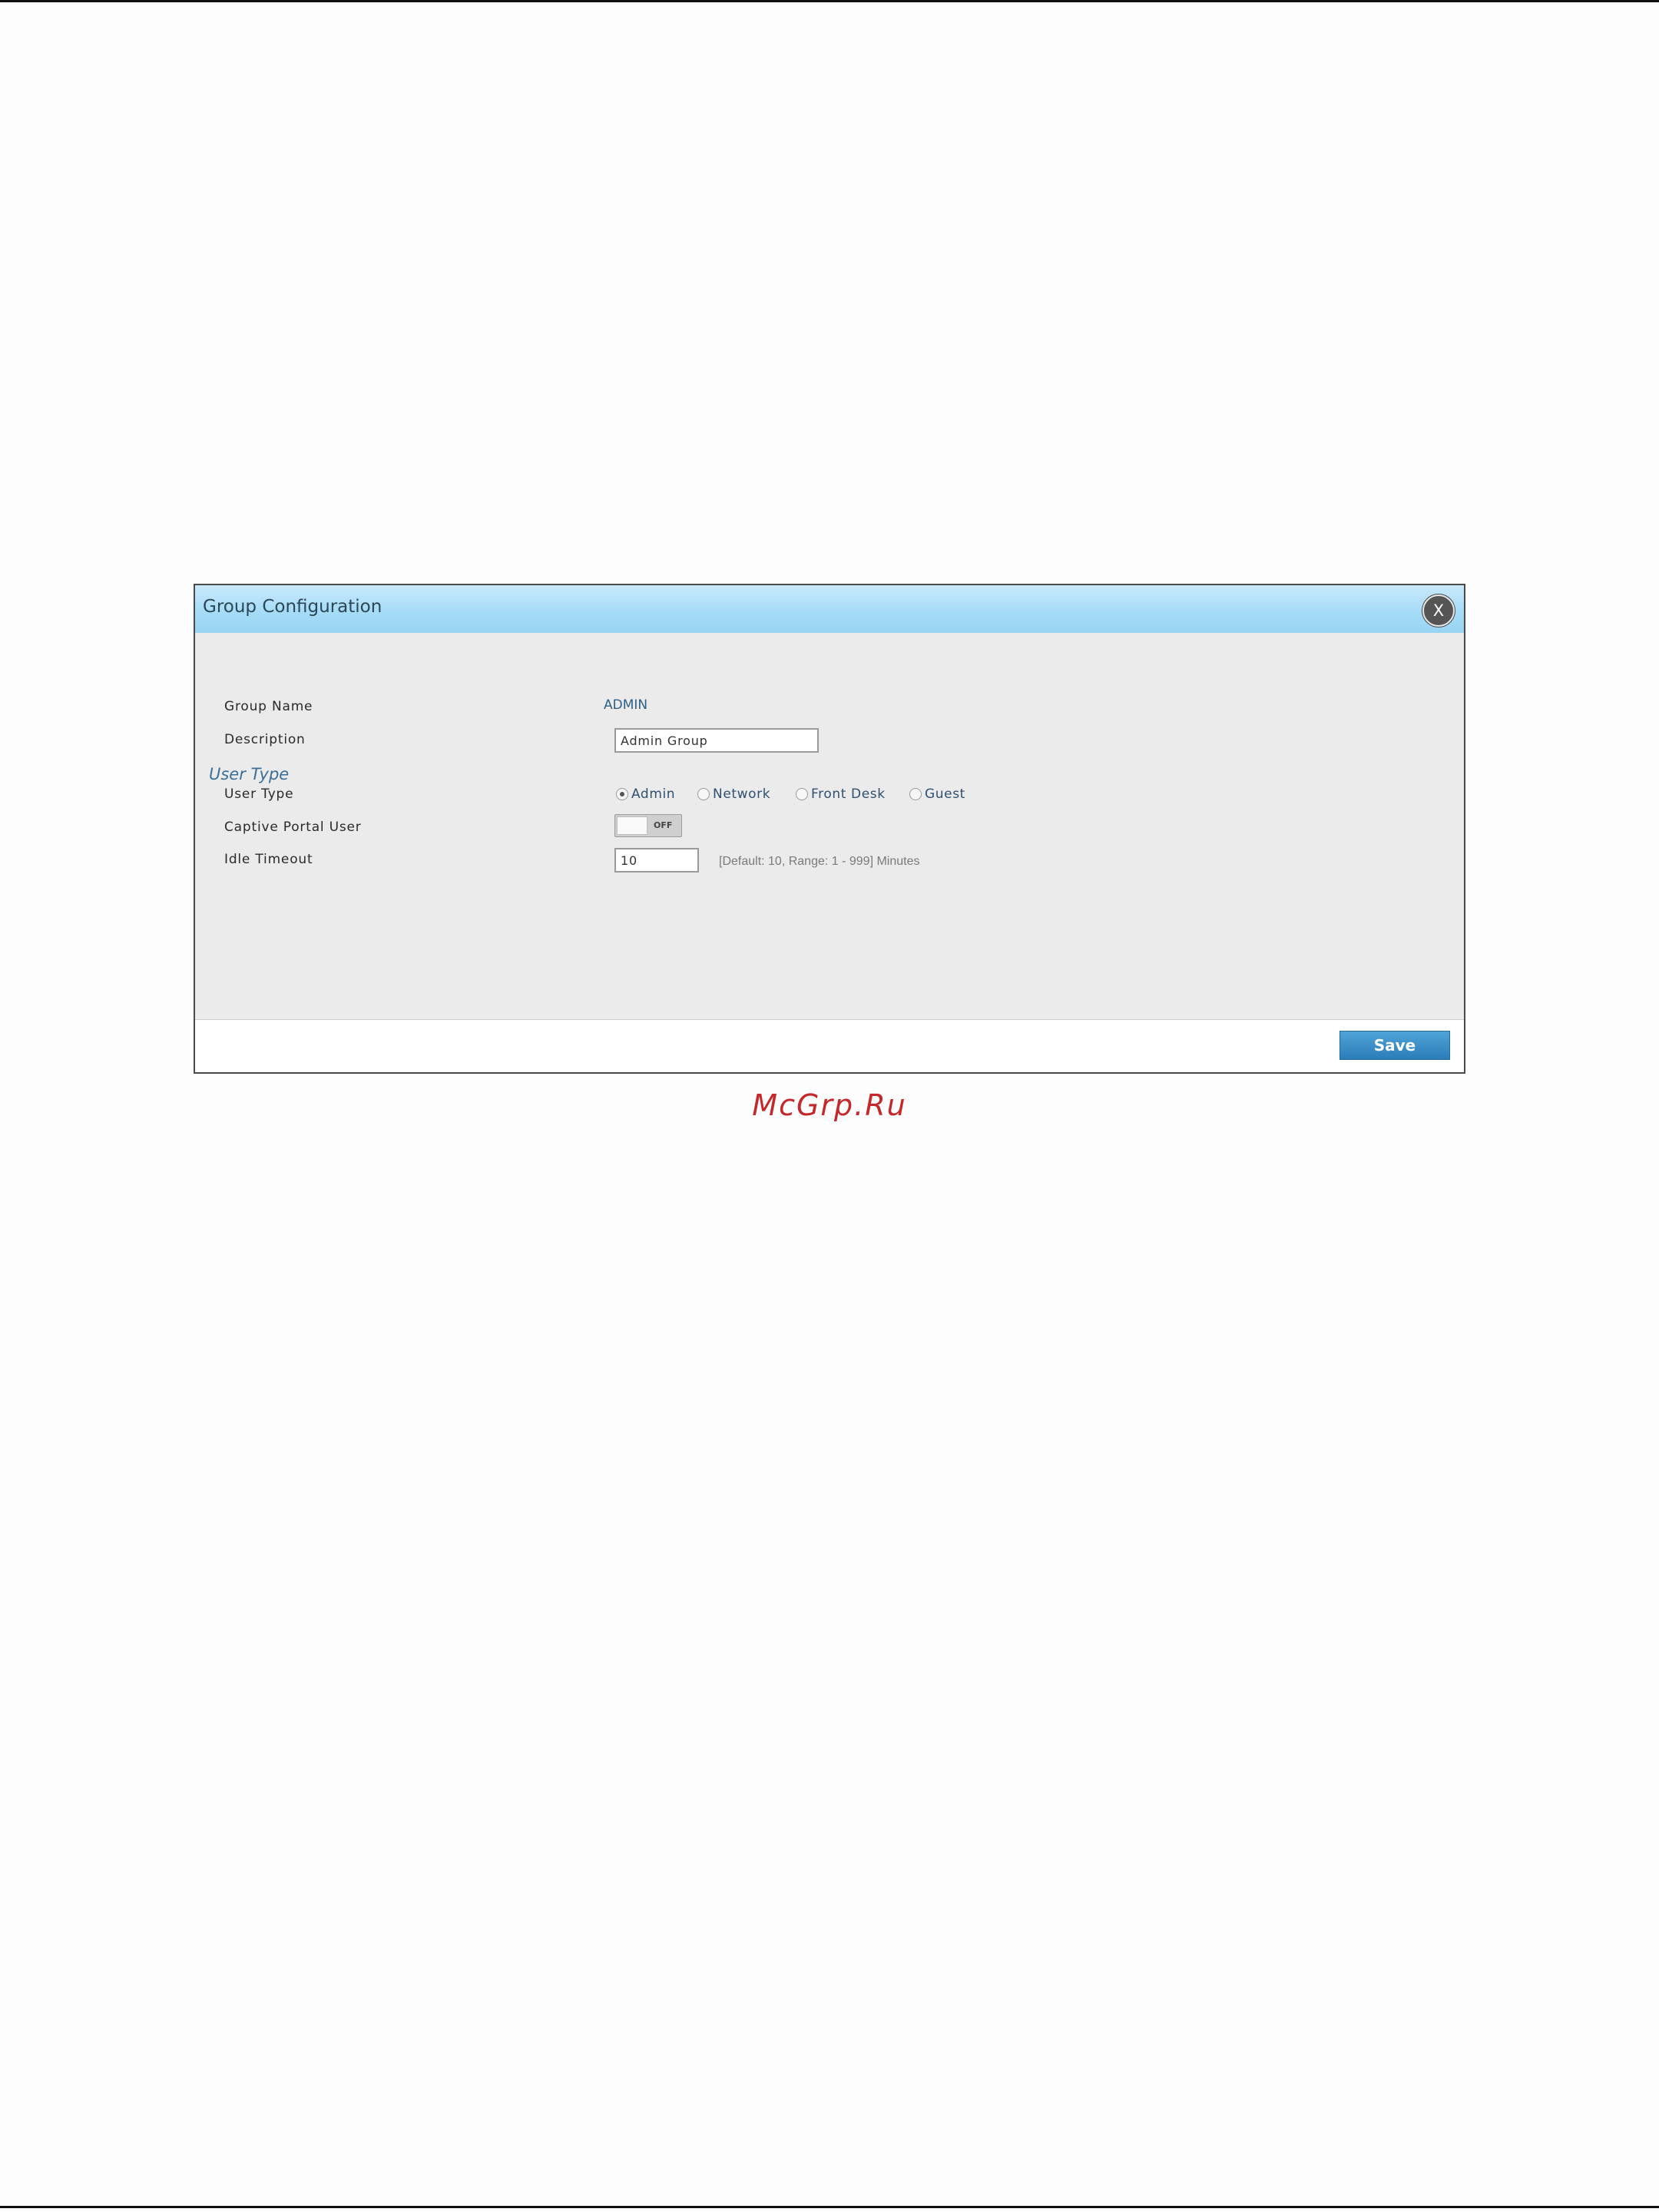  Describe the element at coordinates (945, 794) in the screenshot. I see `radio-guest-label: Guest` at that location.